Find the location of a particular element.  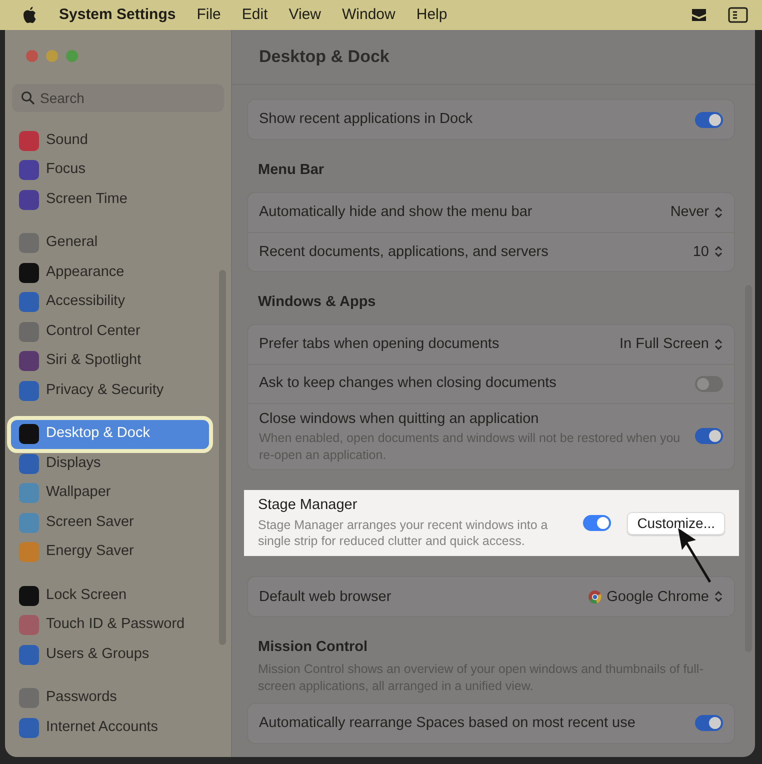

search-field: Search is located at coordinates (118, 98).